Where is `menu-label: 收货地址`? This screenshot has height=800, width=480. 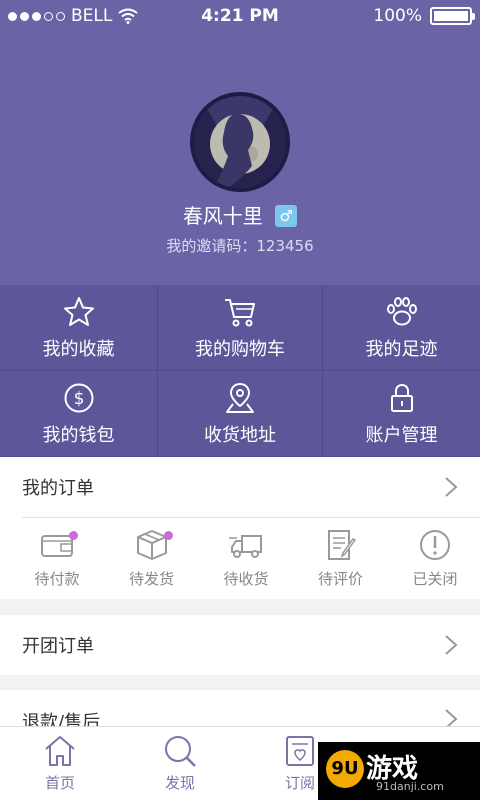
menu-label: 收货地址 is located at coordinates (240, 435).